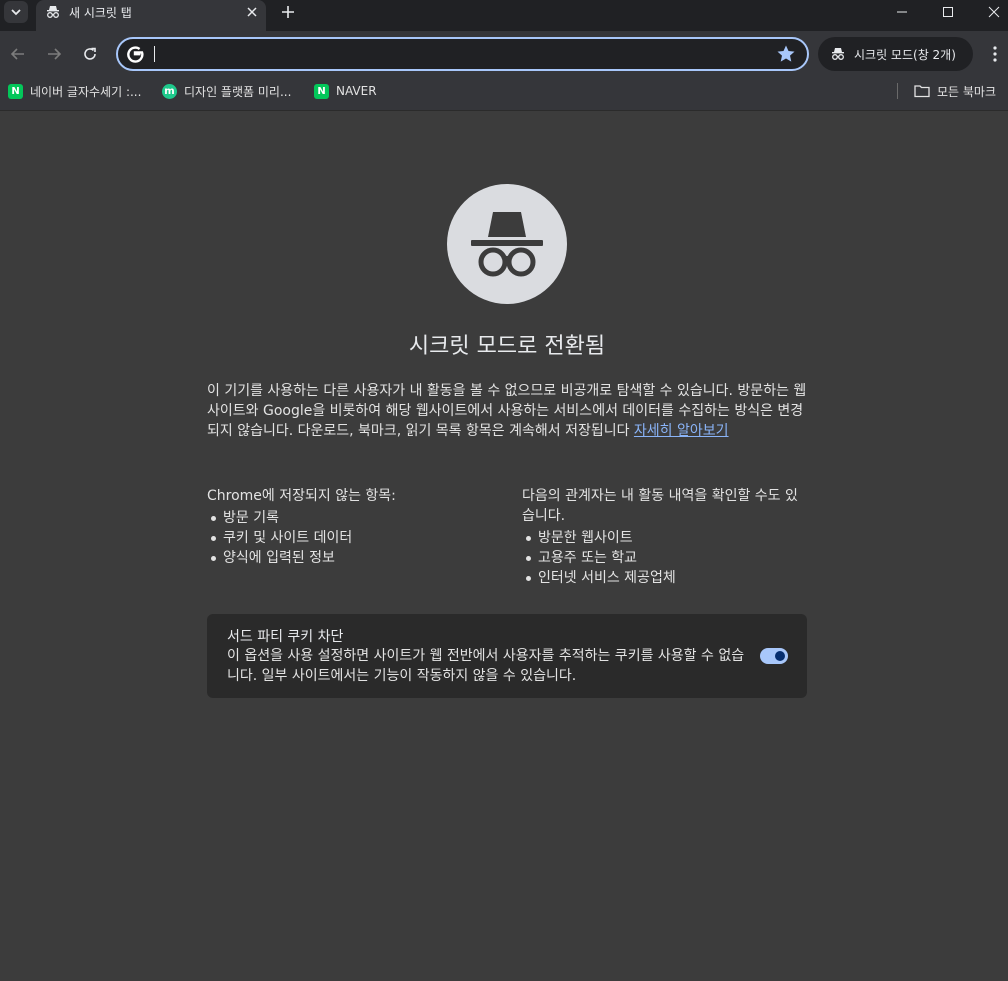 Image resolution: width=1008 pixels, height=981 pixels. I want to click on minimize-button, so click(902, 12).